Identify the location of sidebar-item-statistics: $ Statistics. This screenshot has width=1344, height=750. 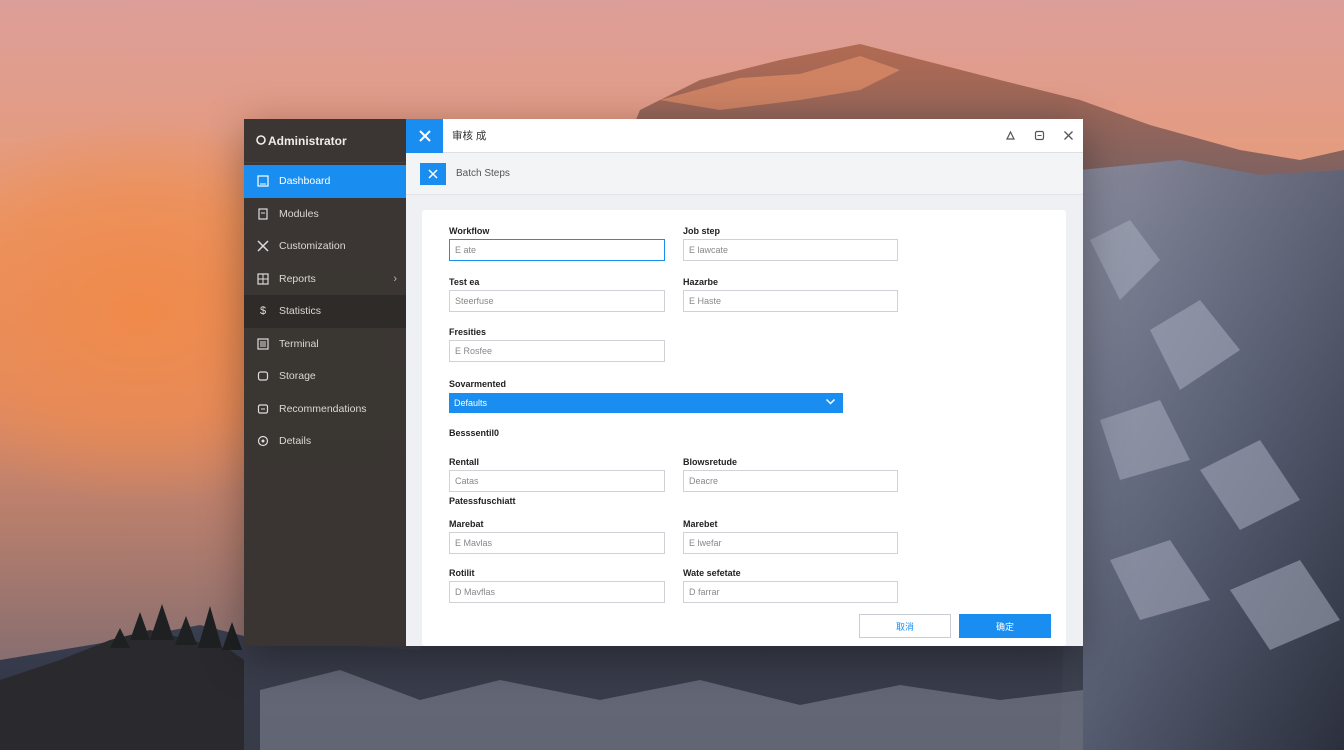
(325, 311).